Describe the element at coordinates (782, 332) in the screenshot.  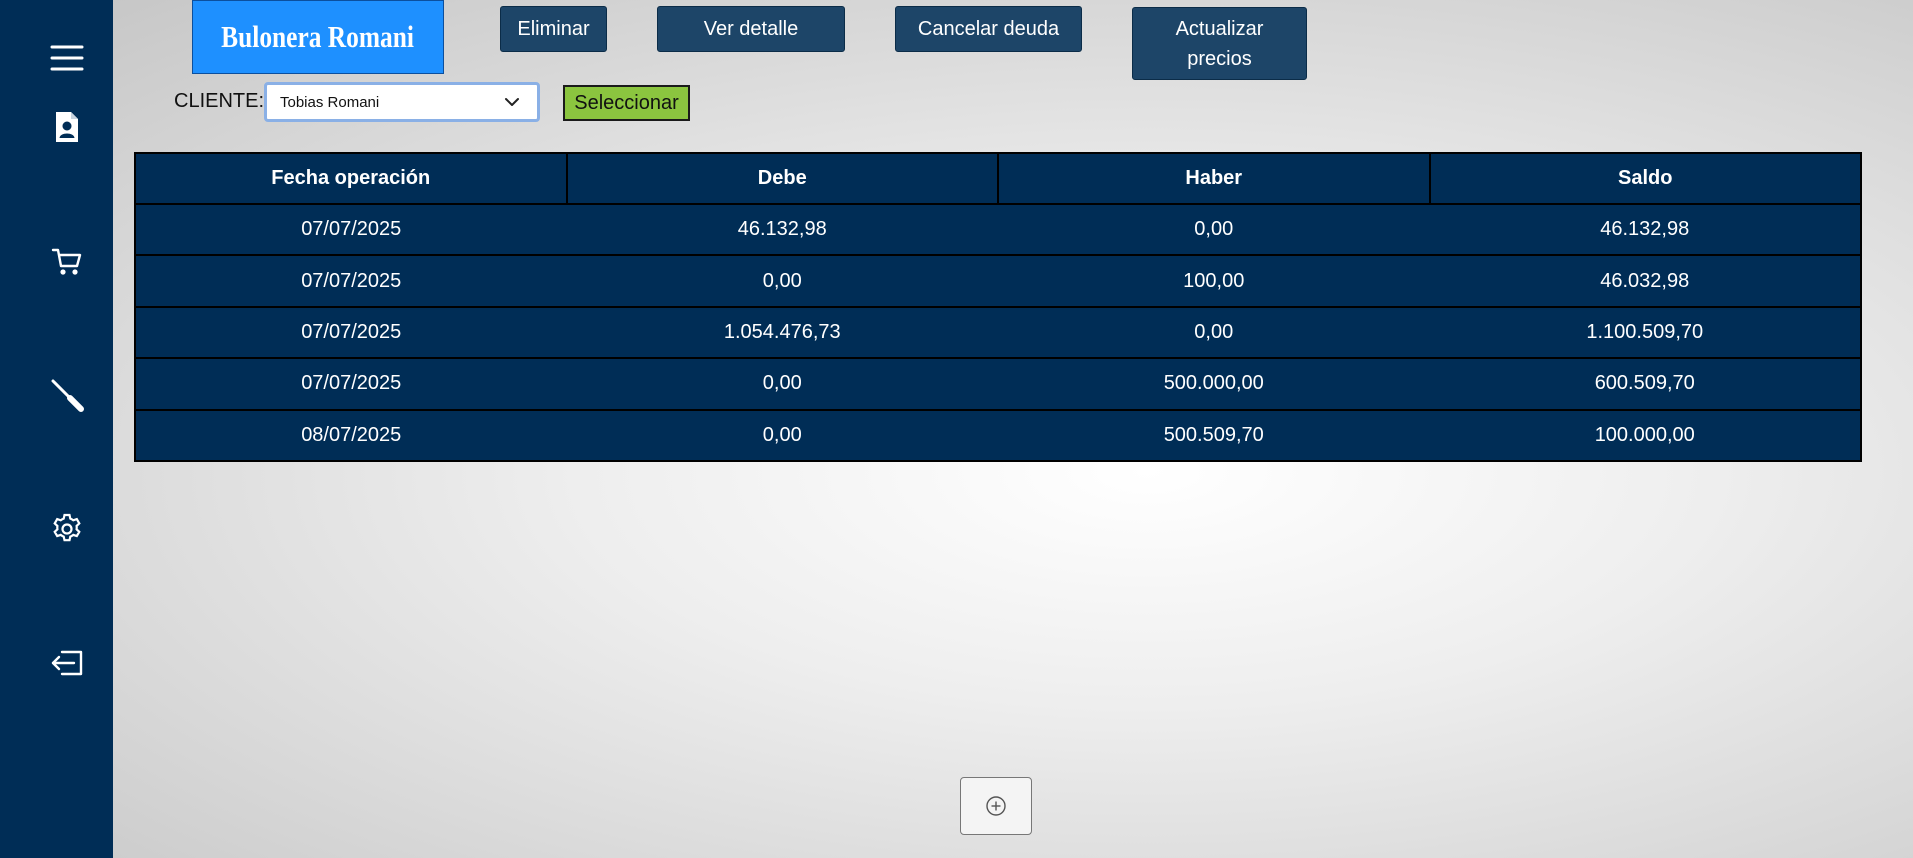
I see `cell-debe: 1.054.476,73` at that location.